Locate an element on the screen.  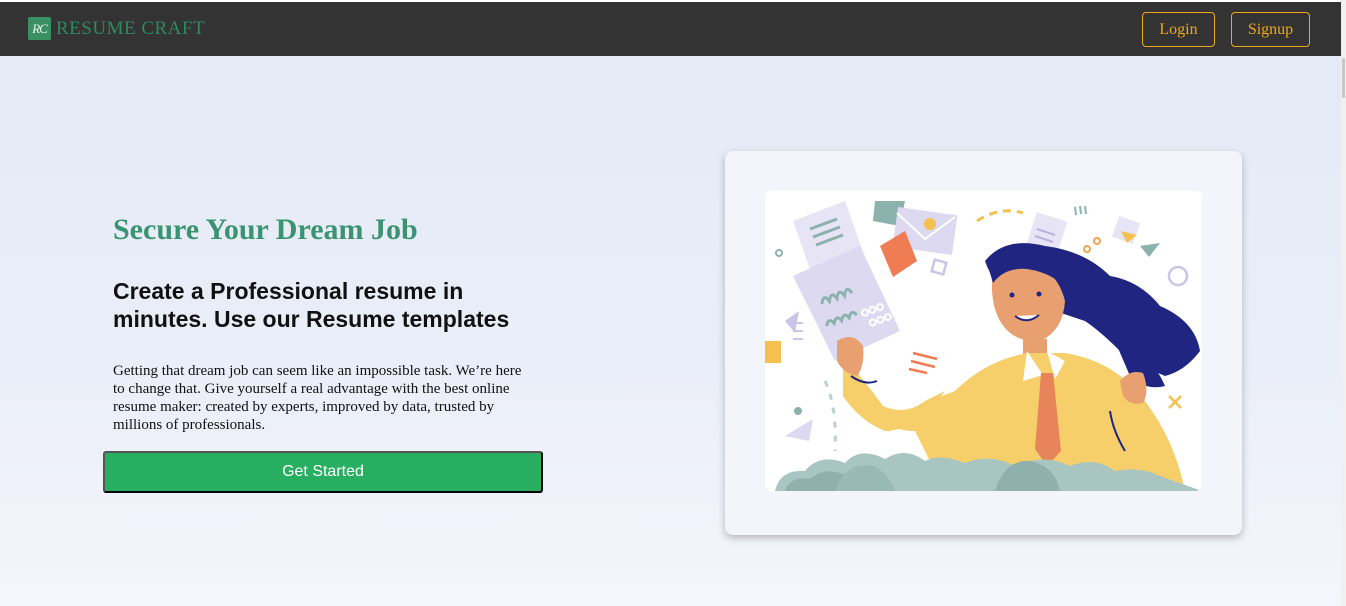
logo-text: RESUME CRAFT is located at coordinates (131, 28).